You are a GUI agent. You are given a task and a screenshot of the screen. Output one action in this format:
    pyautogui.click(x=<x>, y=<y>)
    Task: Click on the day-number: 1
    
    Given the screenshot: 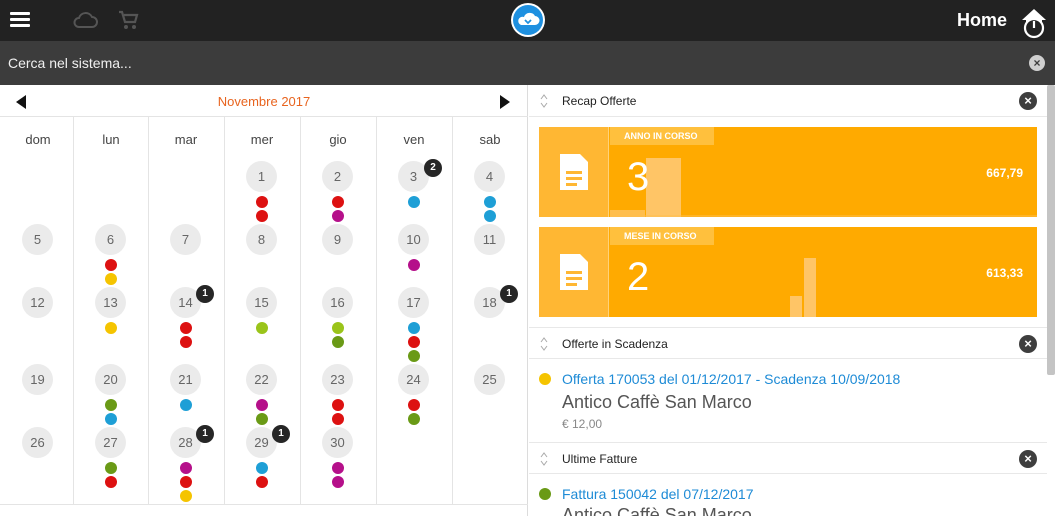 What is the action you would take?
    pyautogui.click(x=261, y=176)
    